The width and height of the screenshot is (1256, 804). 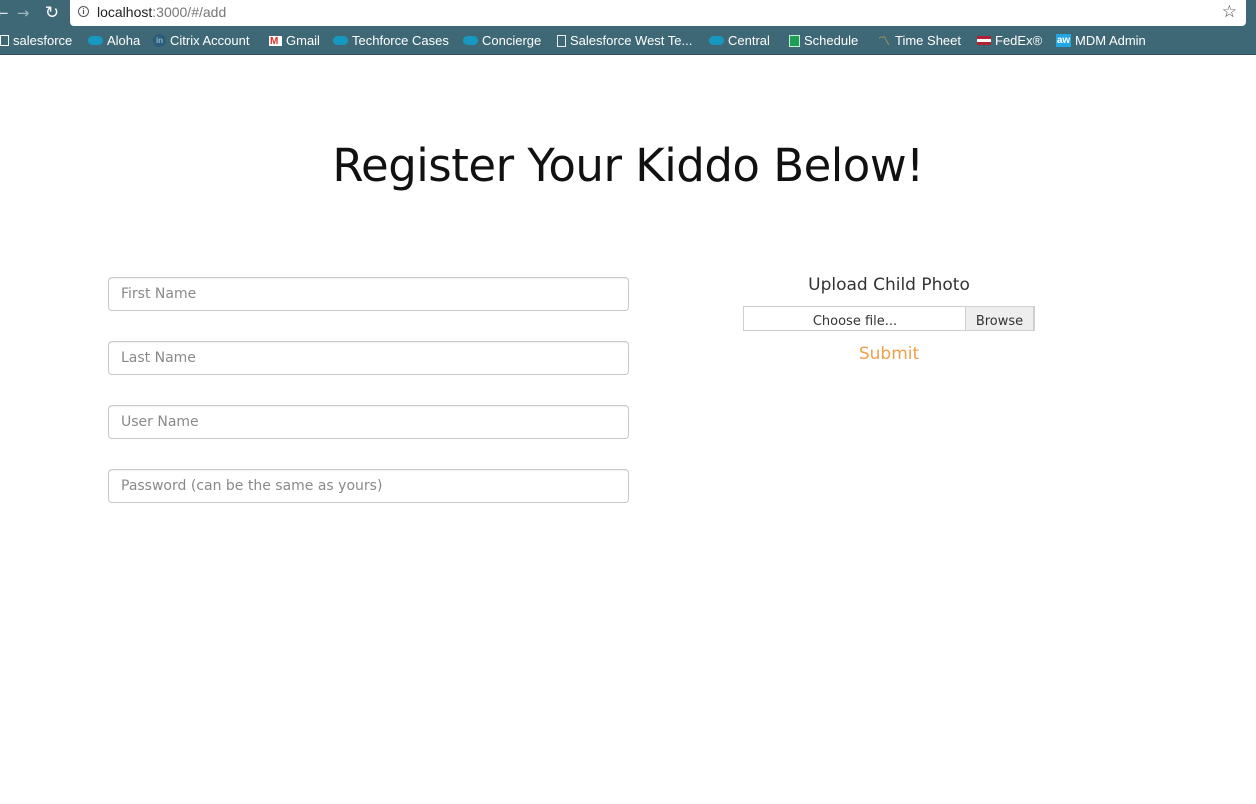 I want to click on bookmark-label: Citrix Account, so click(x=210, y=40).